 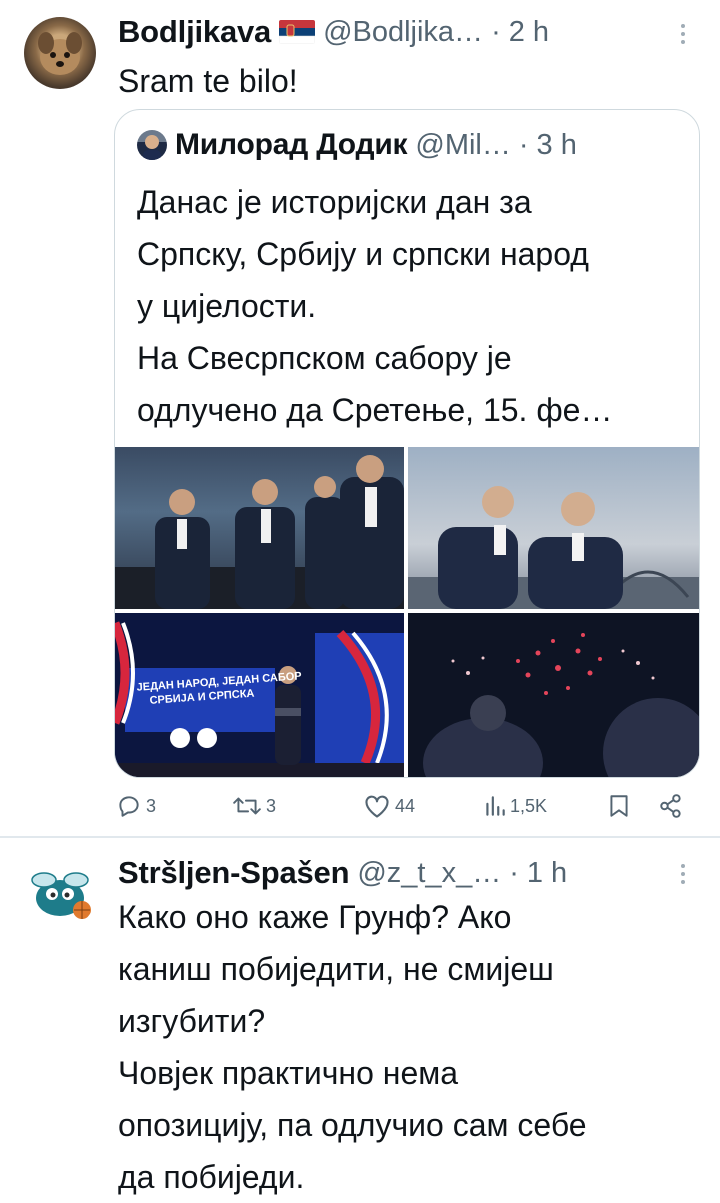 I want to click on hornet-avatar-image, so click(x=61, y=895).